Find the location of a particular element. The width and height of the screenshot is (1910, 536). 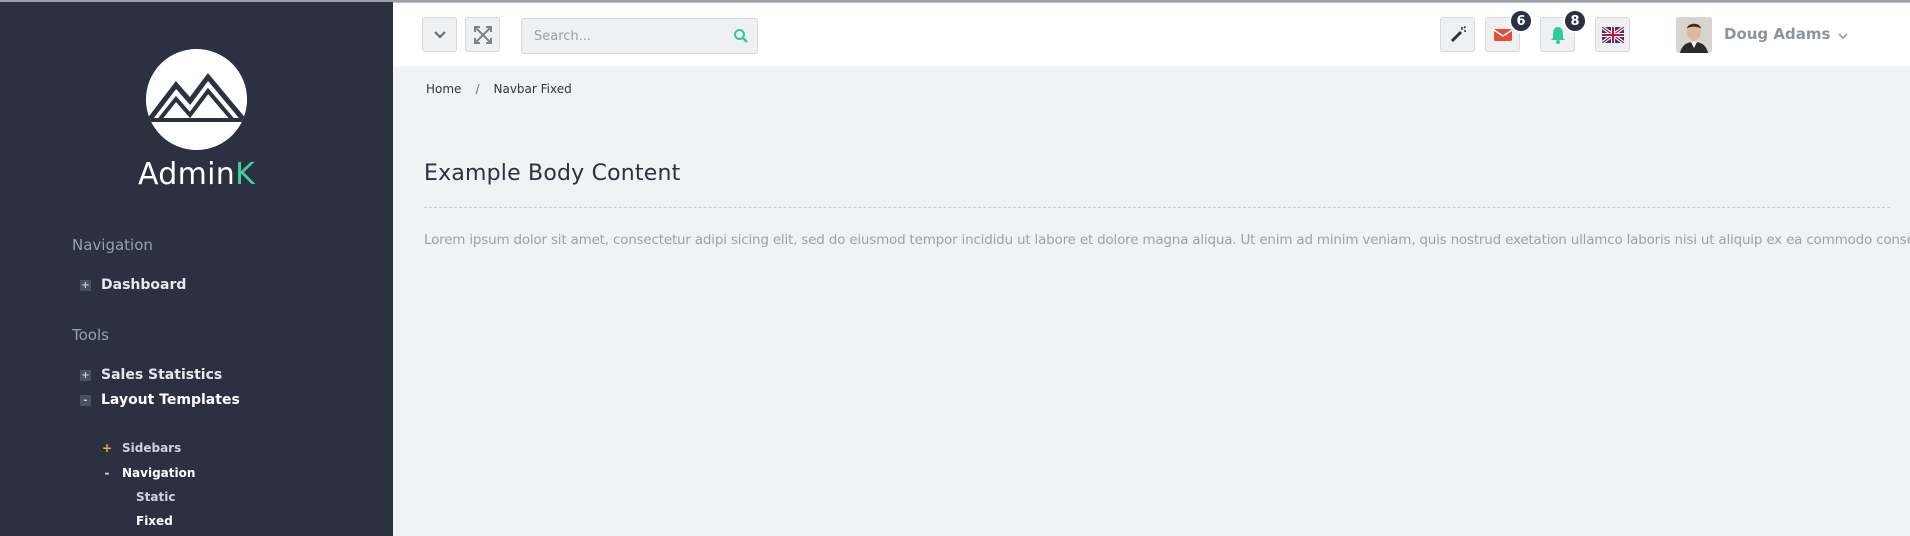

sidebar-item-label: Layout Templates is located at coordinates (170, 400).